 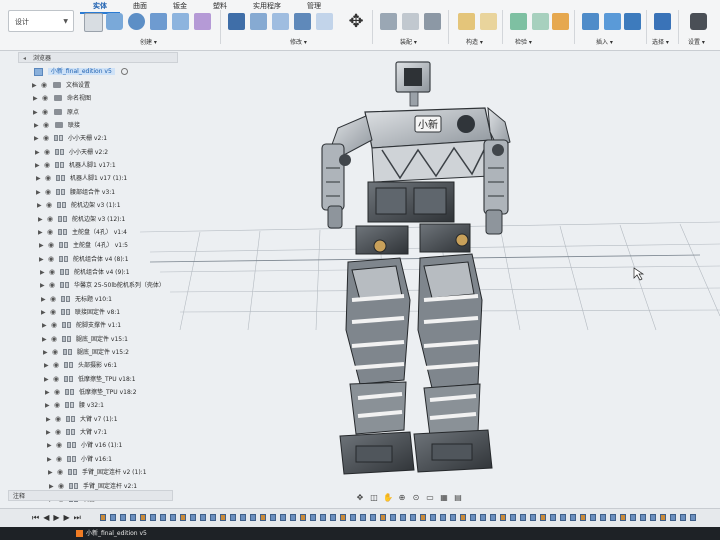 What do you see at coordinates (79, 533) in the screenshot?
I see `app-icon` at bounding box center [79, 533].